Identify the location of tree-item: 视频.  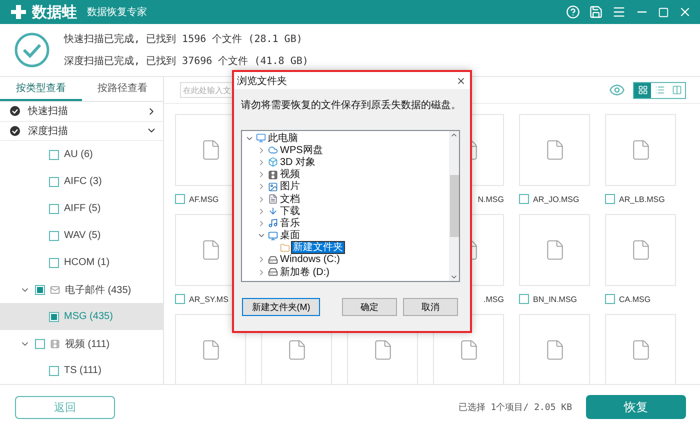
(345, 174).